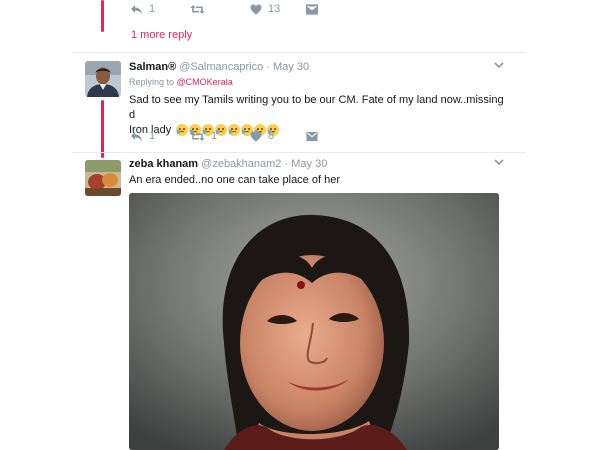 The height and width of the screenshot is (450, 600). I want to click on replying-mention: @CMOKerala, so click(205, 82).